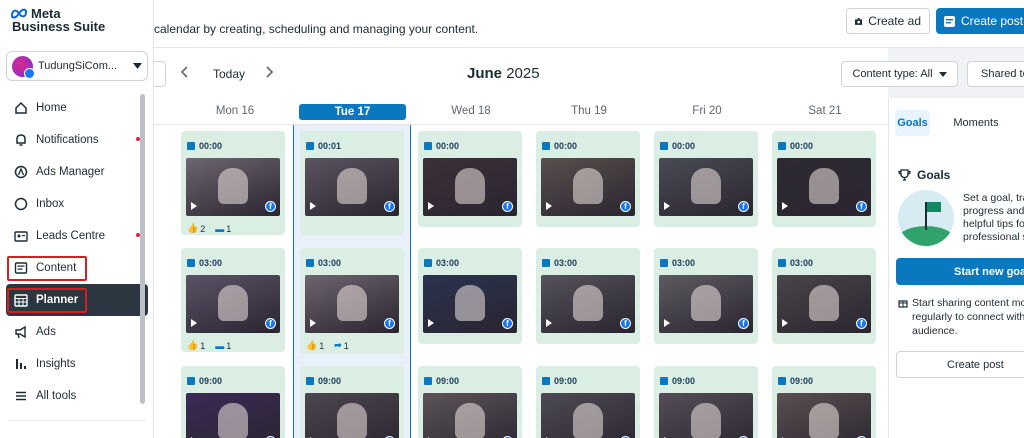 The image size is (1024, 438). Describe the element at coordinates (73, 172) in the screenshot. I see `sidebar-item-ads-manager: Ads Manager` at that location.